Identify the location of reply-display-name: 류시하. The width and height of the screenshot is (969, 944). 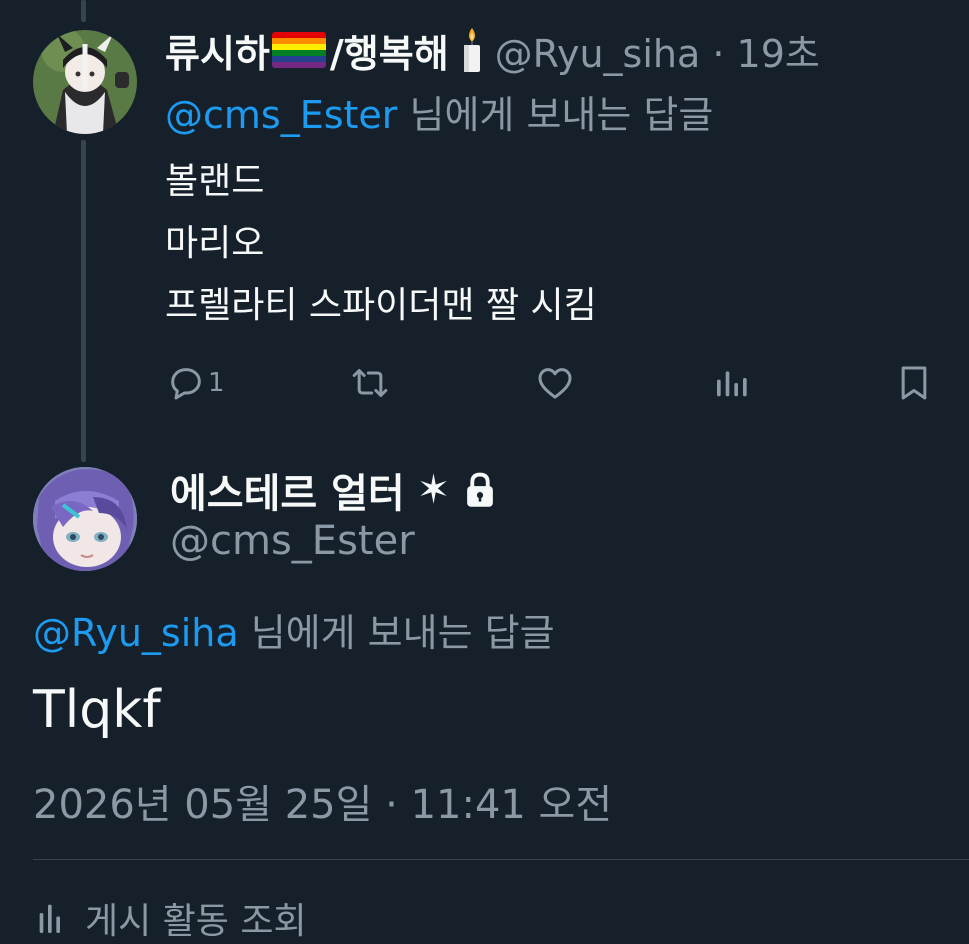
(217, 50).